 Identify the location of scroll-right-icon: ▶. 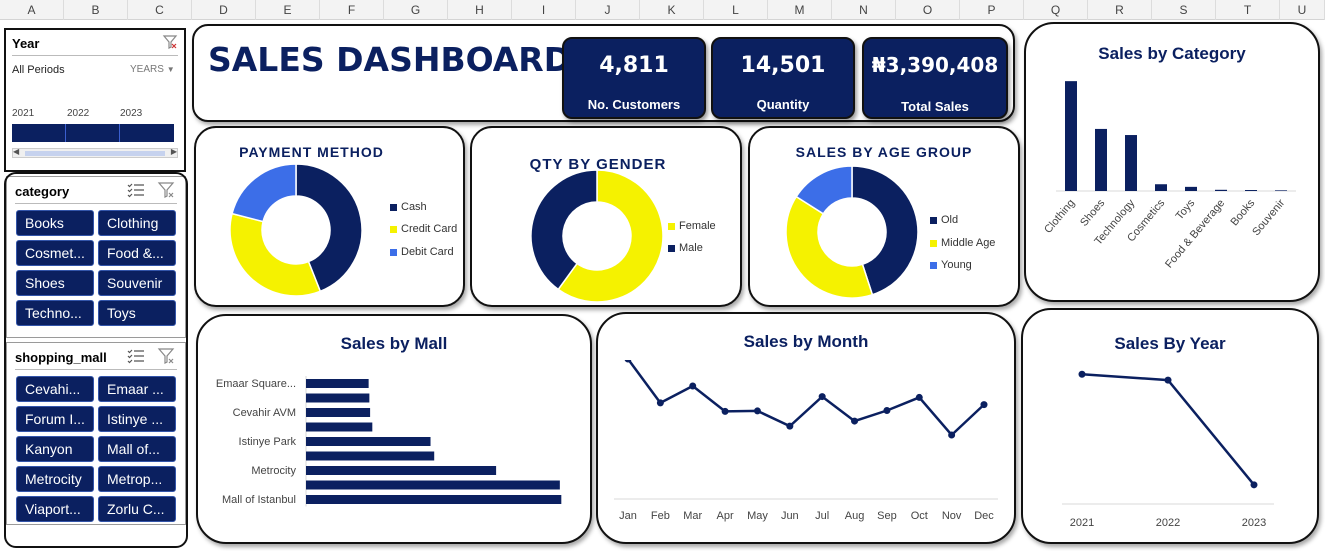
(174, 151).